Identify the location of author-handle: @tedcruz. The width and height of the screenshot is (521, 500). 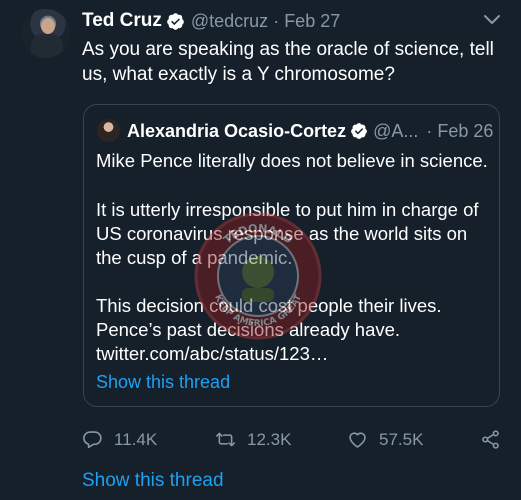
(229, 21).